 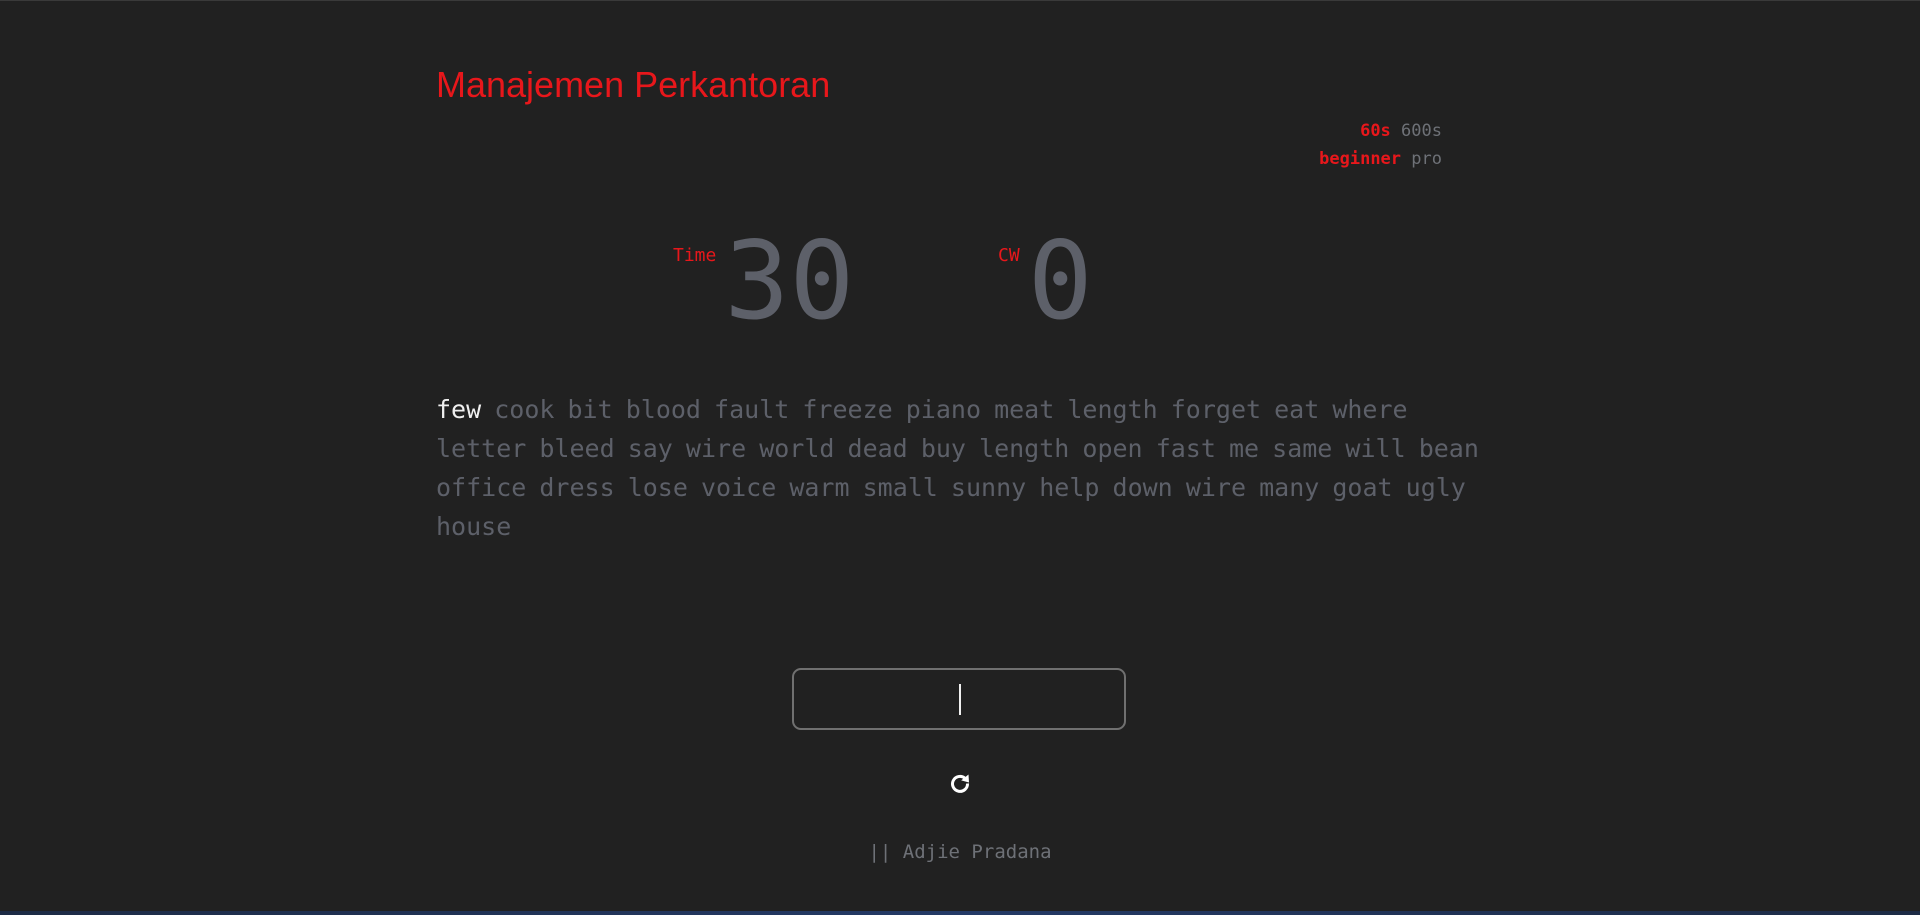 What do you see at coordinates (459, 409) in the screenshot?
I see `current-word: few` at bounding box center [459, 409].